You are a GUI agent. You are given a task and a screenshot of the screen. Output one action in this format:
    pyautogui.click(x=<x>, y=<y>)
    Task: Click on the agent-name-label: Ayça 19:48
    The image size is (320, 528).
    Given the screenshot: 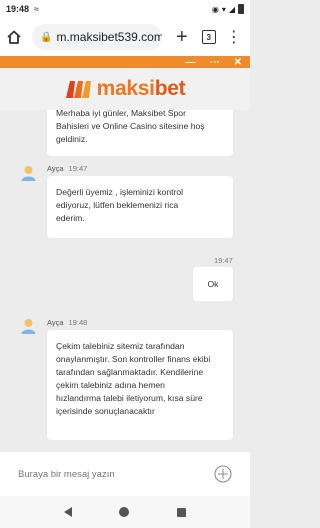 What is the action you would take?
    pyautogui.click(x=67, y=322)
    